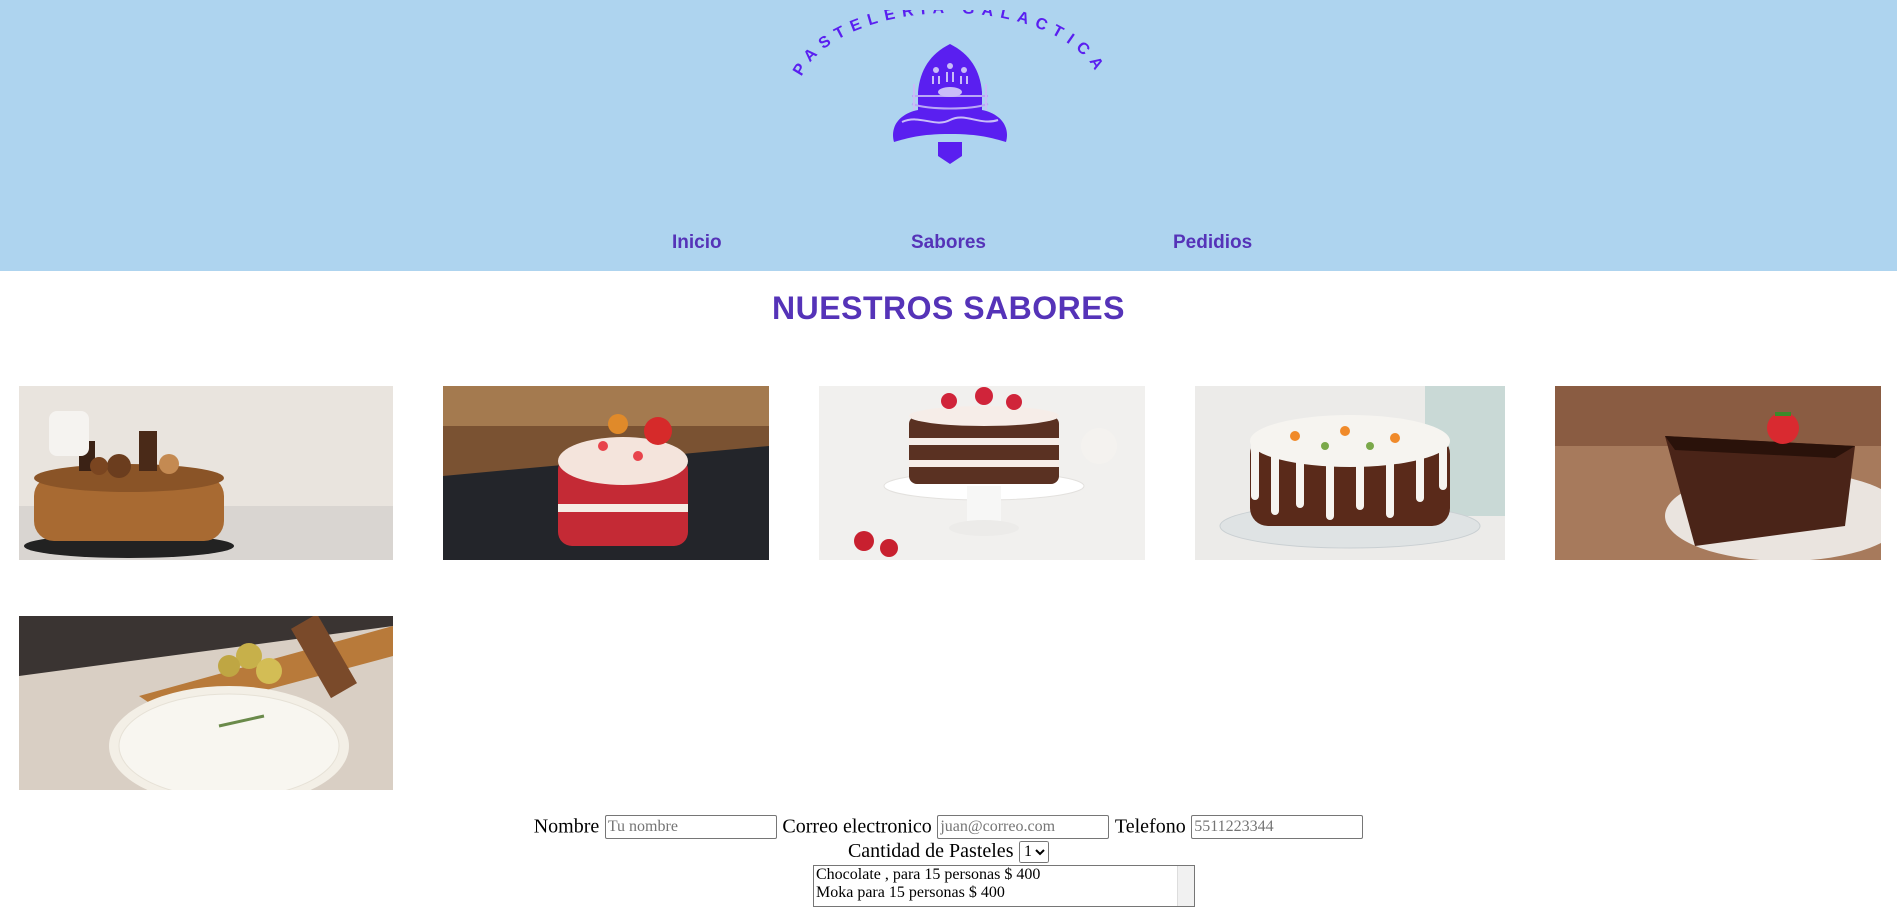  I want to click on nav-pedidios: Pedidios, so click(1212, 243).